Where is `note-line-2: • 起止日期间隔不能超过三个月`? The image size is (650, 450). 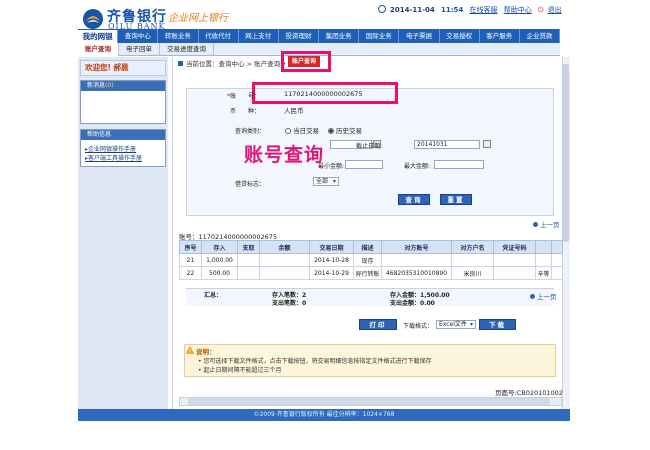
note-line-2: • 起止日期间隔不能超过三个月 is located at coordinates (240, 370).